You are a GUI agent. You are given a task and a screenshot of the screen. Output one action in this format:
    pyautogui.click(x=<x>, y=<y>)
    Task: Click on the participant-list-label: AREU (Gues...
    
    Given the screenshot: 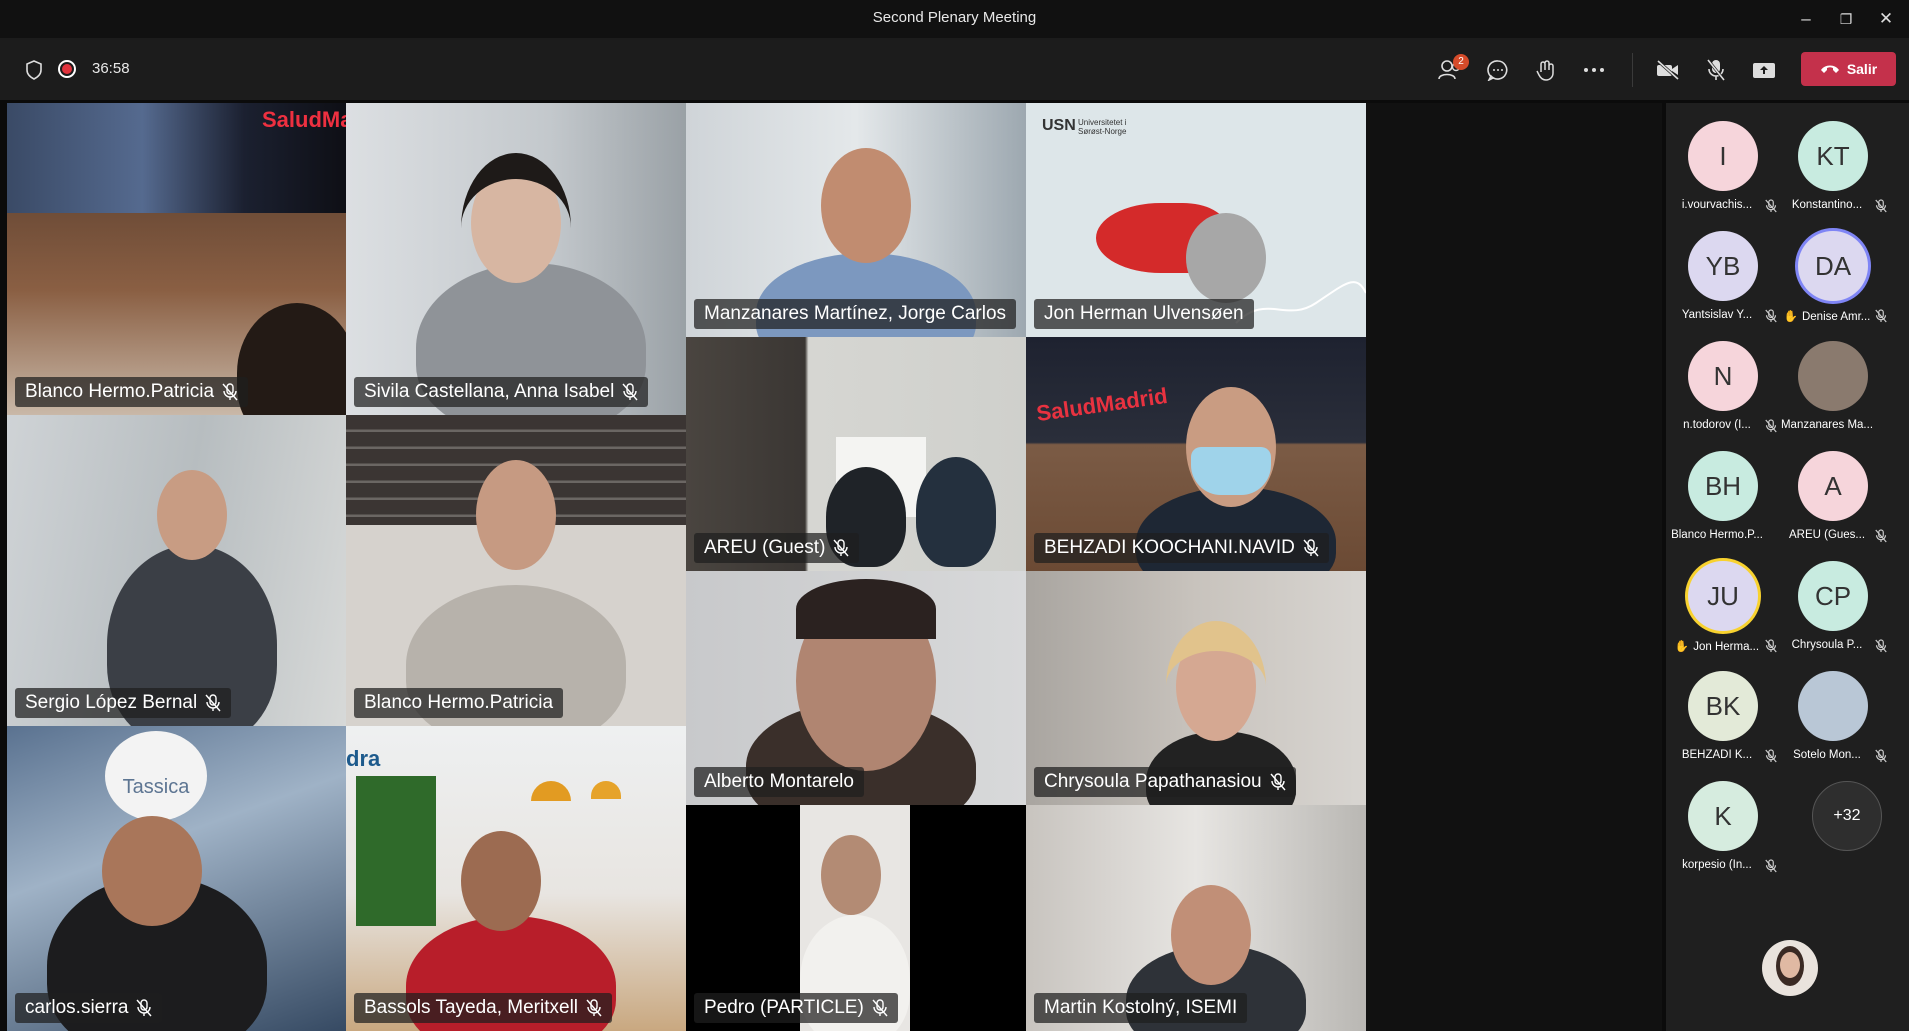 What is the action you would take?
    pyautogui.click(x=1827, y=535)
    